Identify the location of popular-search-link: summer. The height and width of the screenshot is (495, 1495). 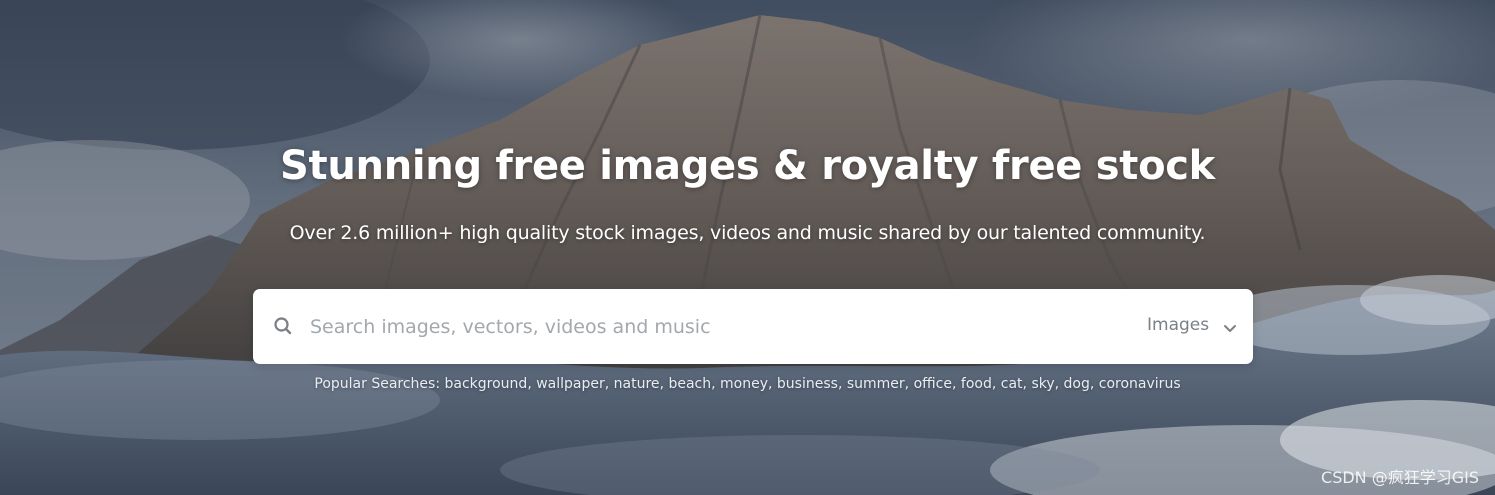
(876, 384).